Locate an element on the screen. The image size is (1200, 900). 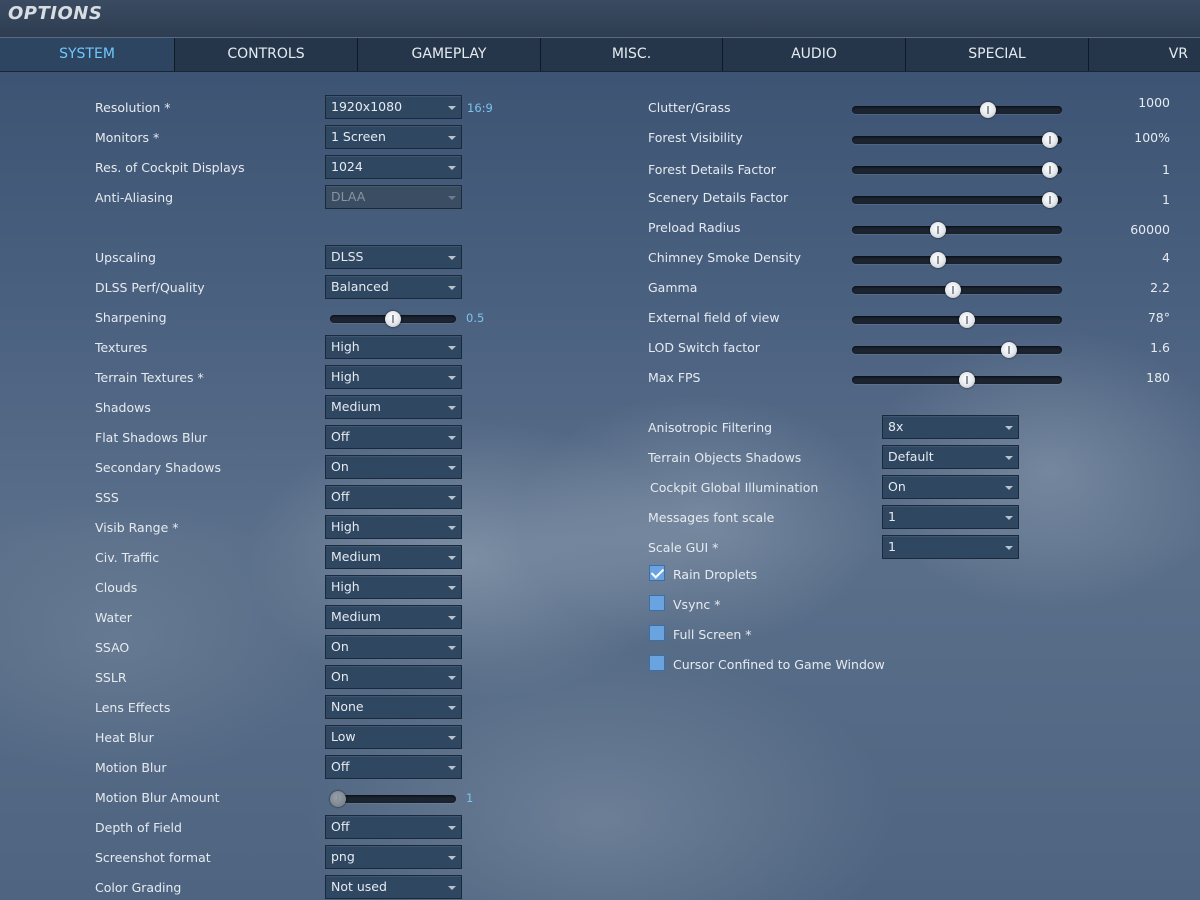
messages-font-scale-dropdown: 1 is located at coordinates (950, 517).